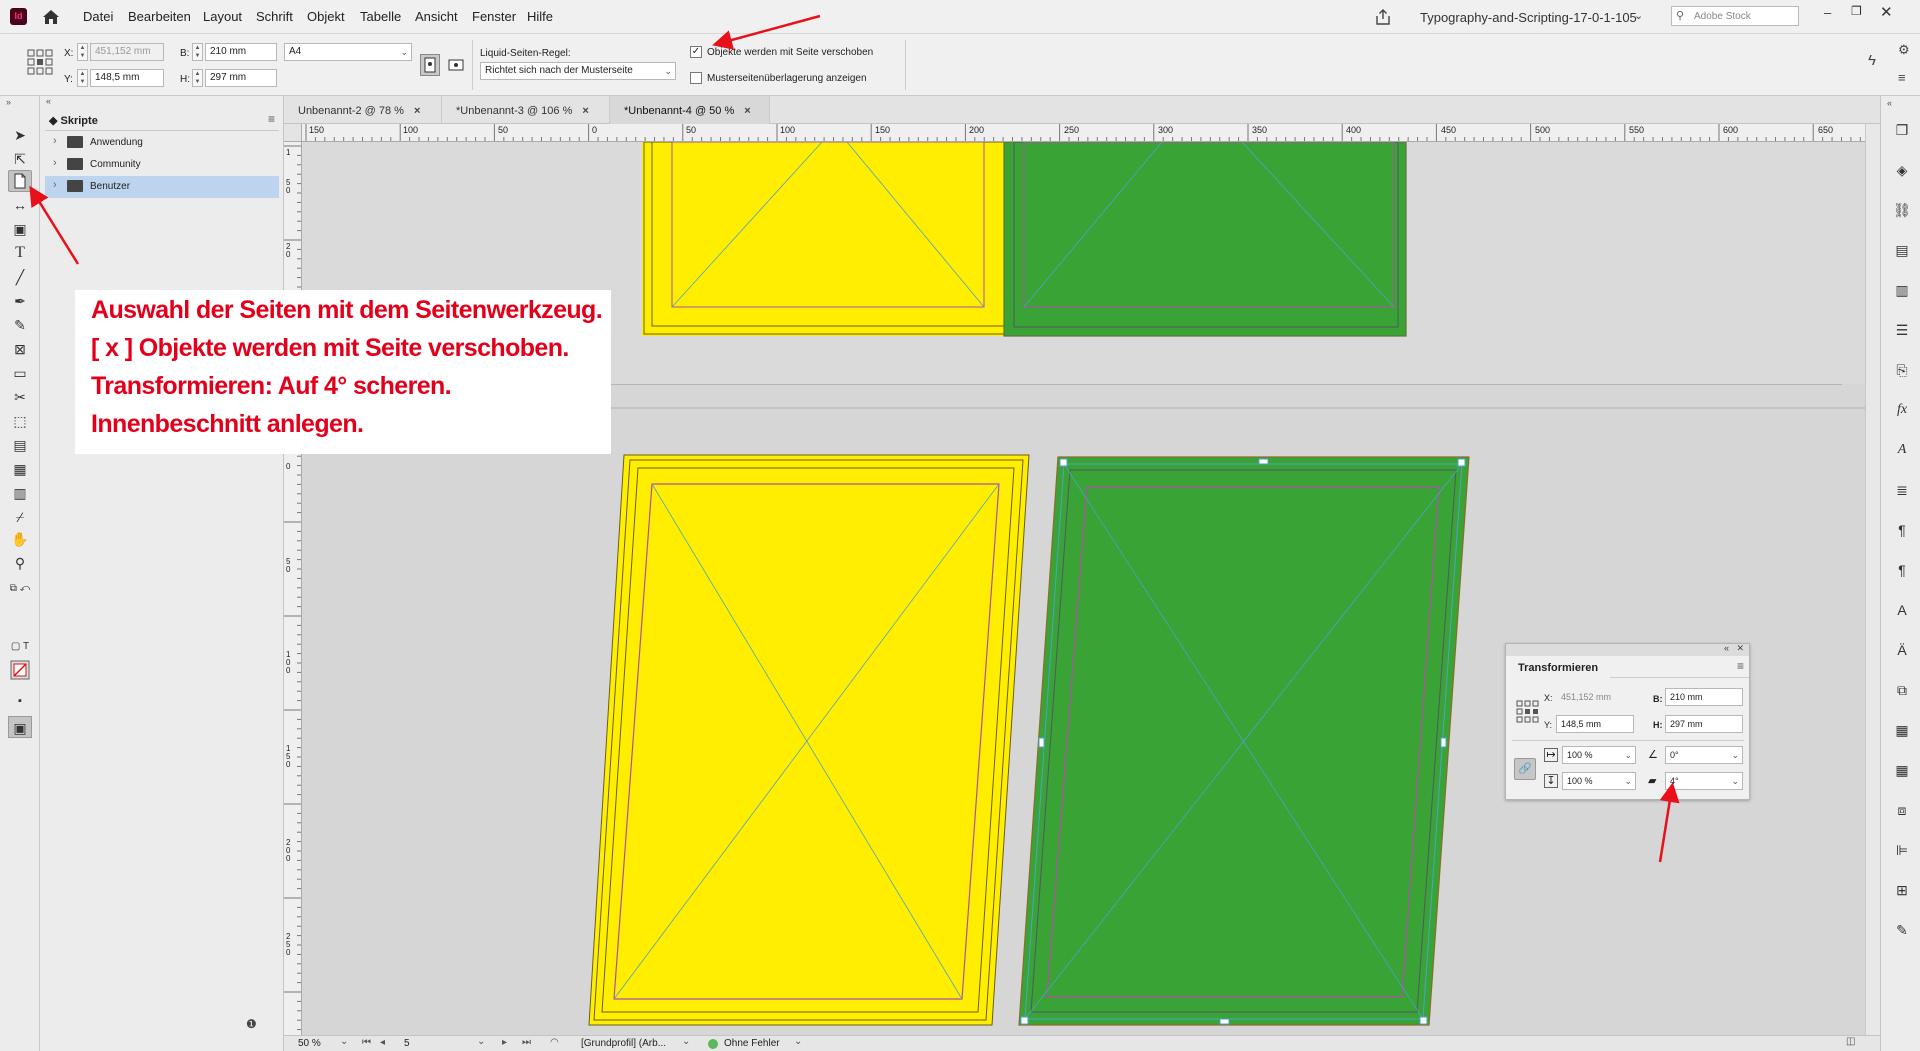 The height and width of the screenshot is (1051, 1920). Describe the element at coordinates (20, 727) in the screenshot. I see `screen-mode-icon: ▣` at that location.